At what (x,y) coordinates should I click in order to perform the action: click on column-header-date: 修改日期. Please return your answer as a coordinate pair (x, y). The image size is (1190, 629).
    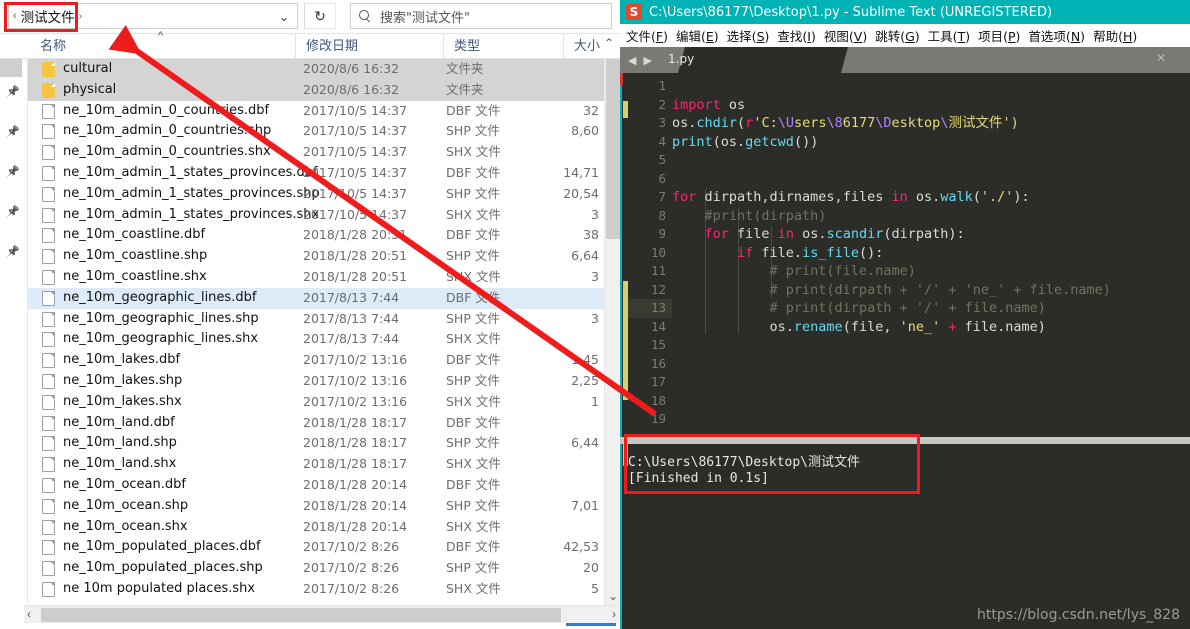
    Looking at the image, I should click on (369, 46).